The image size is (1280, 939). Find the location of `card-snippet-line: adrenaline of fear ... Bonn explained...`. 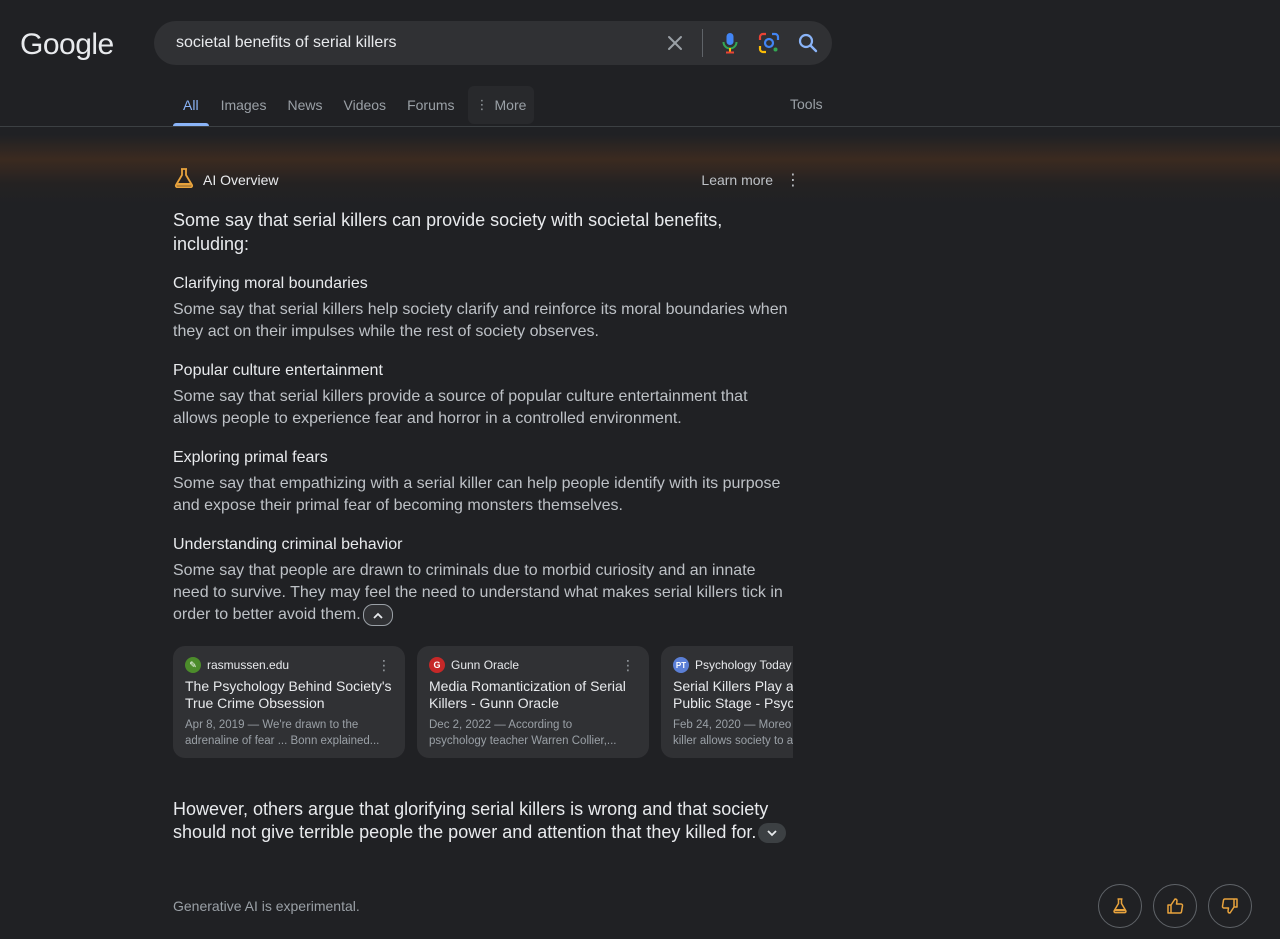

card-snippet-line: adrenaline of fear ... Bonn explained... is located at coordinates (282, 741).